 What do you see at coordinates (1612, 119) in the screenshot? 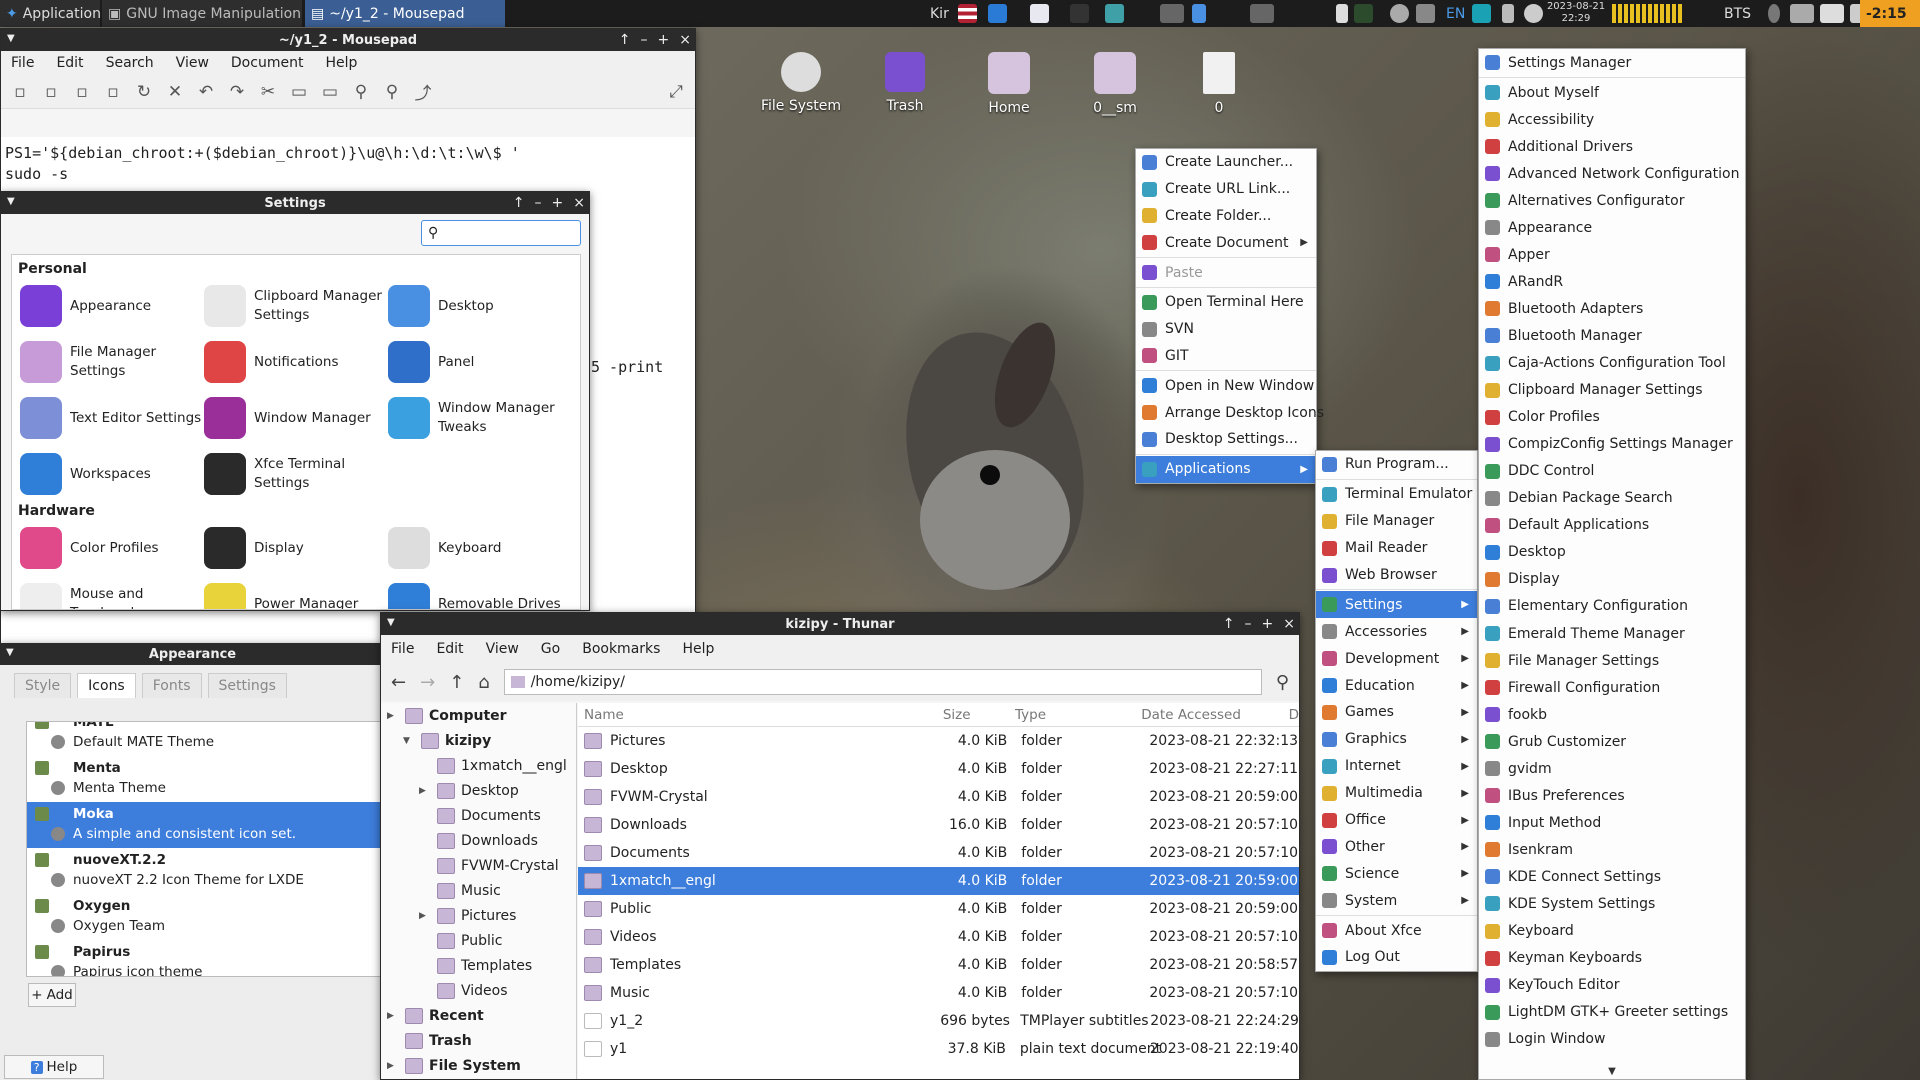
I see `menu-item-accessibility: Accessibility` at bounding box center [1612, 119].